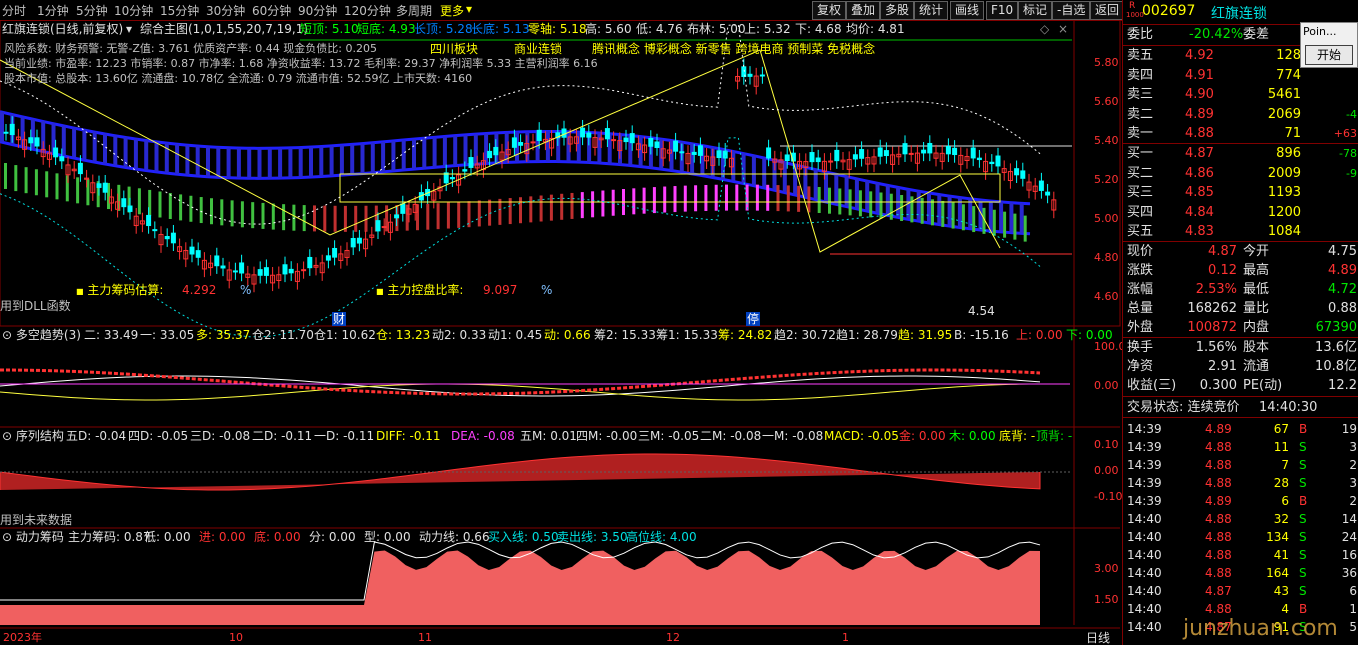 The width and height of the screenshot is (1358, 645). I want to click on p2params-item-15: B: -15.16, so click(981, 335).